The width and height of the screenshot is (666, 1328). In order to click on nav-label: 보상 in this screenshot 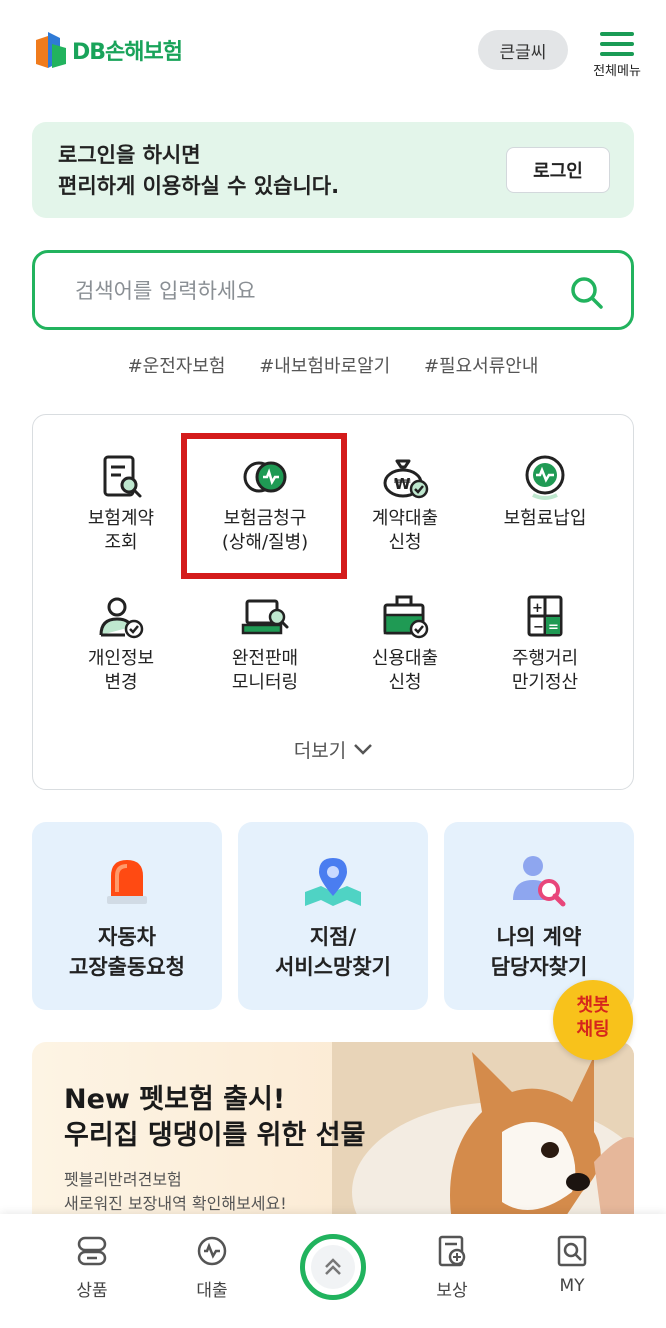, I will do `click(452, 1291)`.